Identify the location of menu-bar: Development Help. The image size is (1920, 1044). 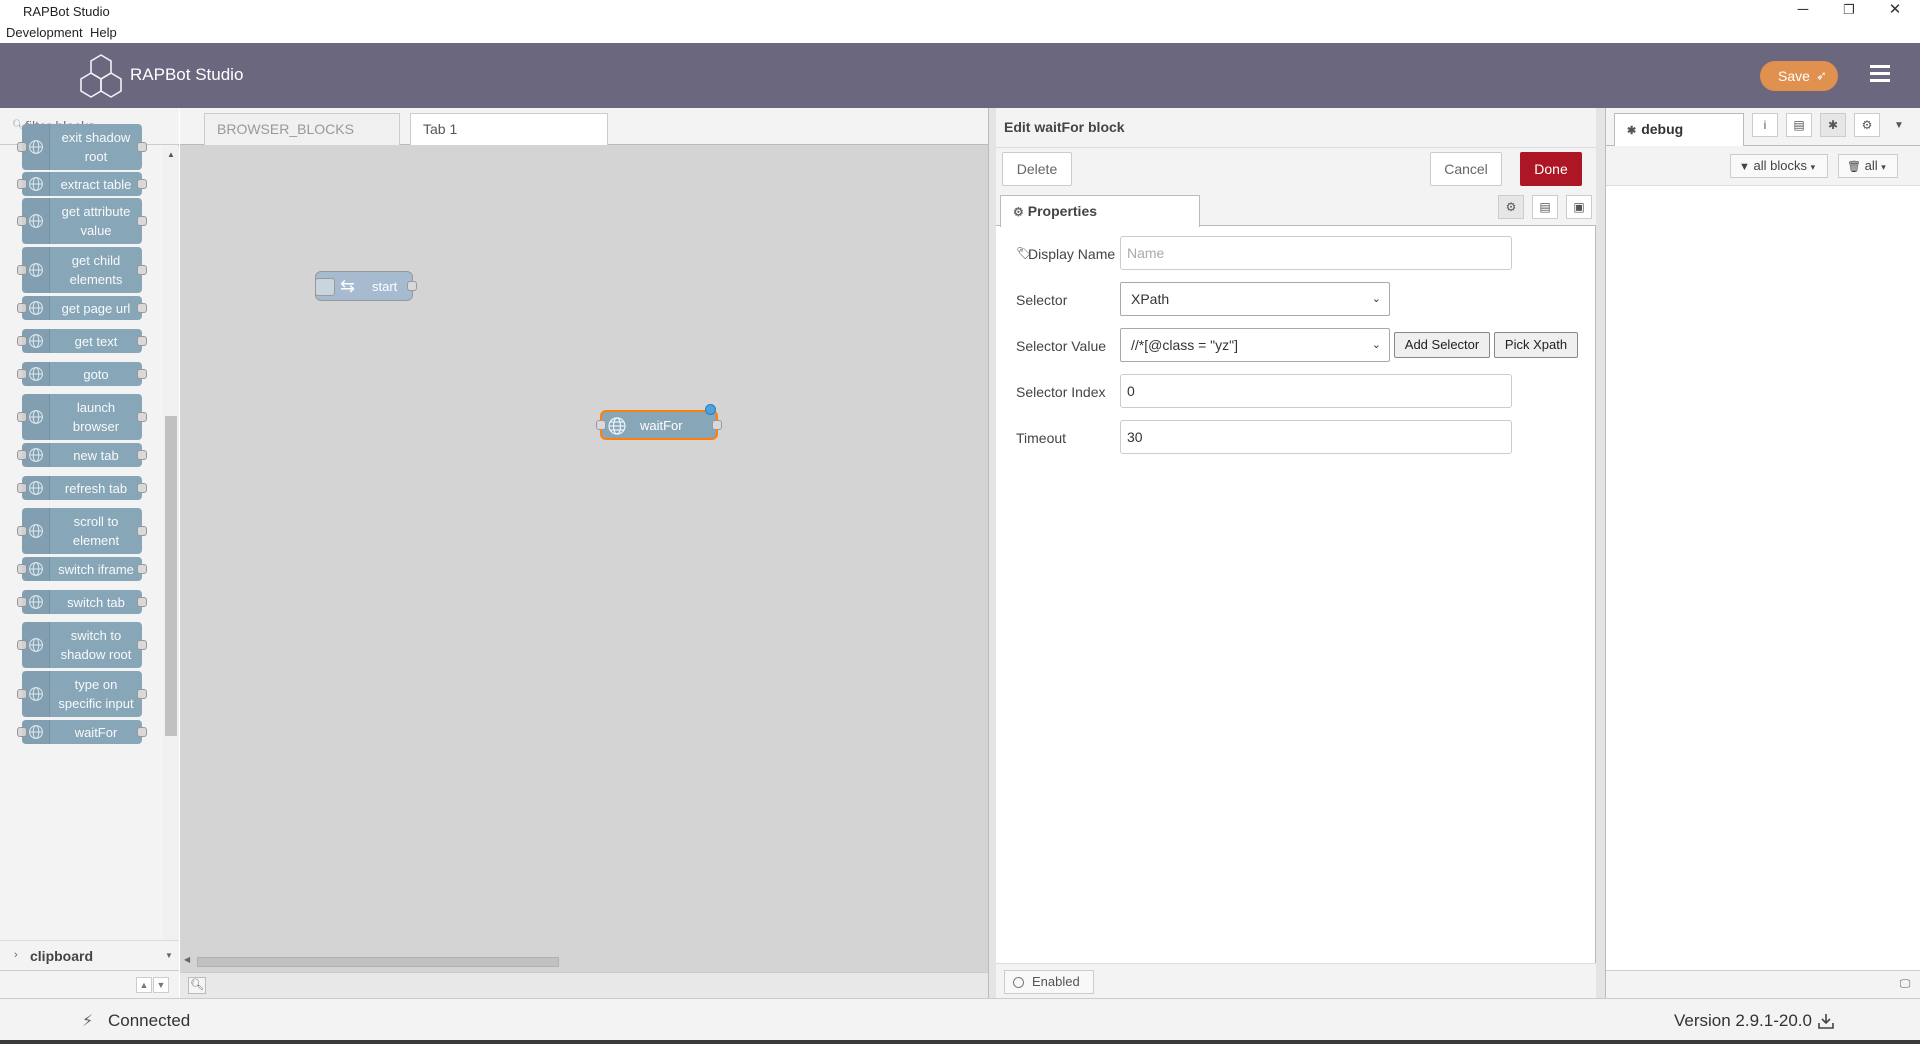
(960, 32).